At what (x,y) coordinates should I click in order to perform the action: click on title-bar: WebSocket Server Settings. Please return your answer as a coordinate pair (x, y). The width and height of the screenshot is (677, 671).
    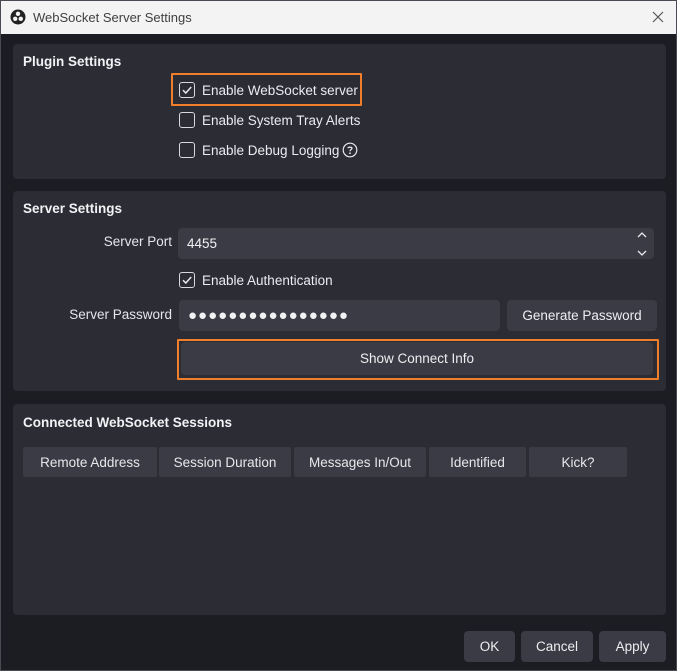
    Looking at the image, I should click on (338, 17).